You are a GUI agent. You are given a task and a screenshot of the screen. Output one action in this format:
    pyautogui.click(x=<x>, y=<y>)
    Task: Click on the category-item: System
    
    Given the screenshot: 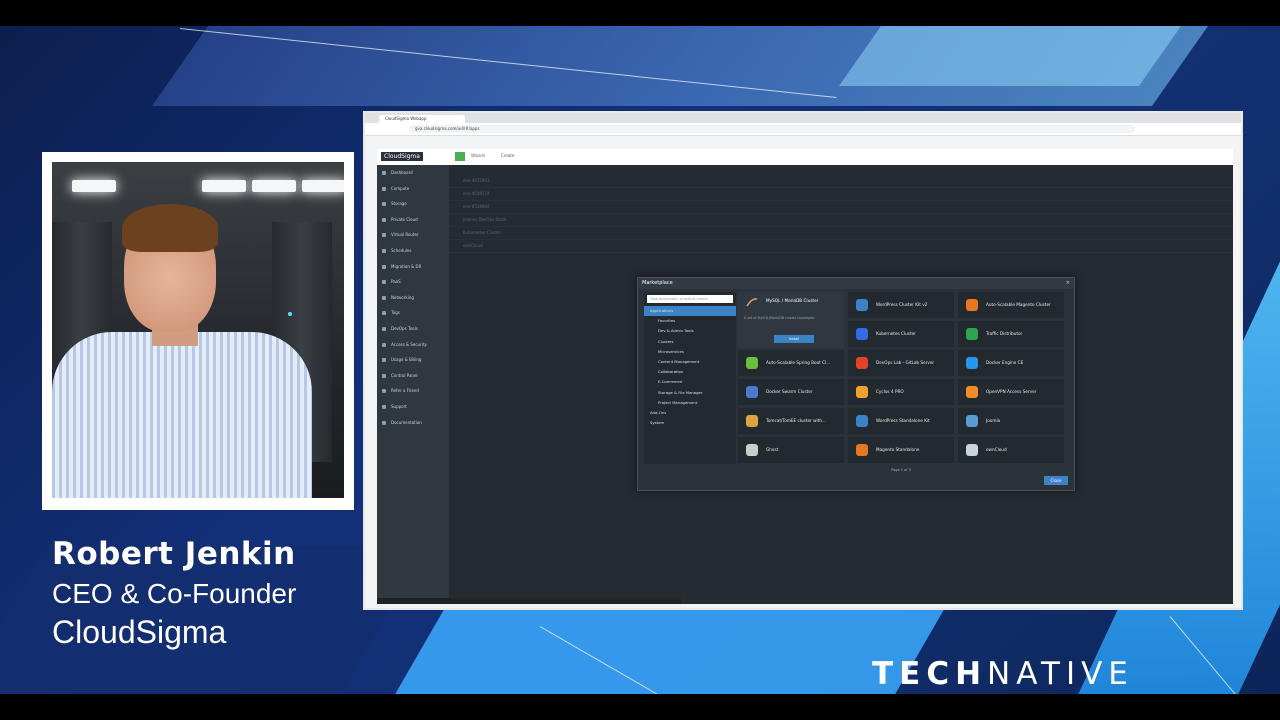 What is the action you would take?
    pyautogui.click(x=690, y=423)
    